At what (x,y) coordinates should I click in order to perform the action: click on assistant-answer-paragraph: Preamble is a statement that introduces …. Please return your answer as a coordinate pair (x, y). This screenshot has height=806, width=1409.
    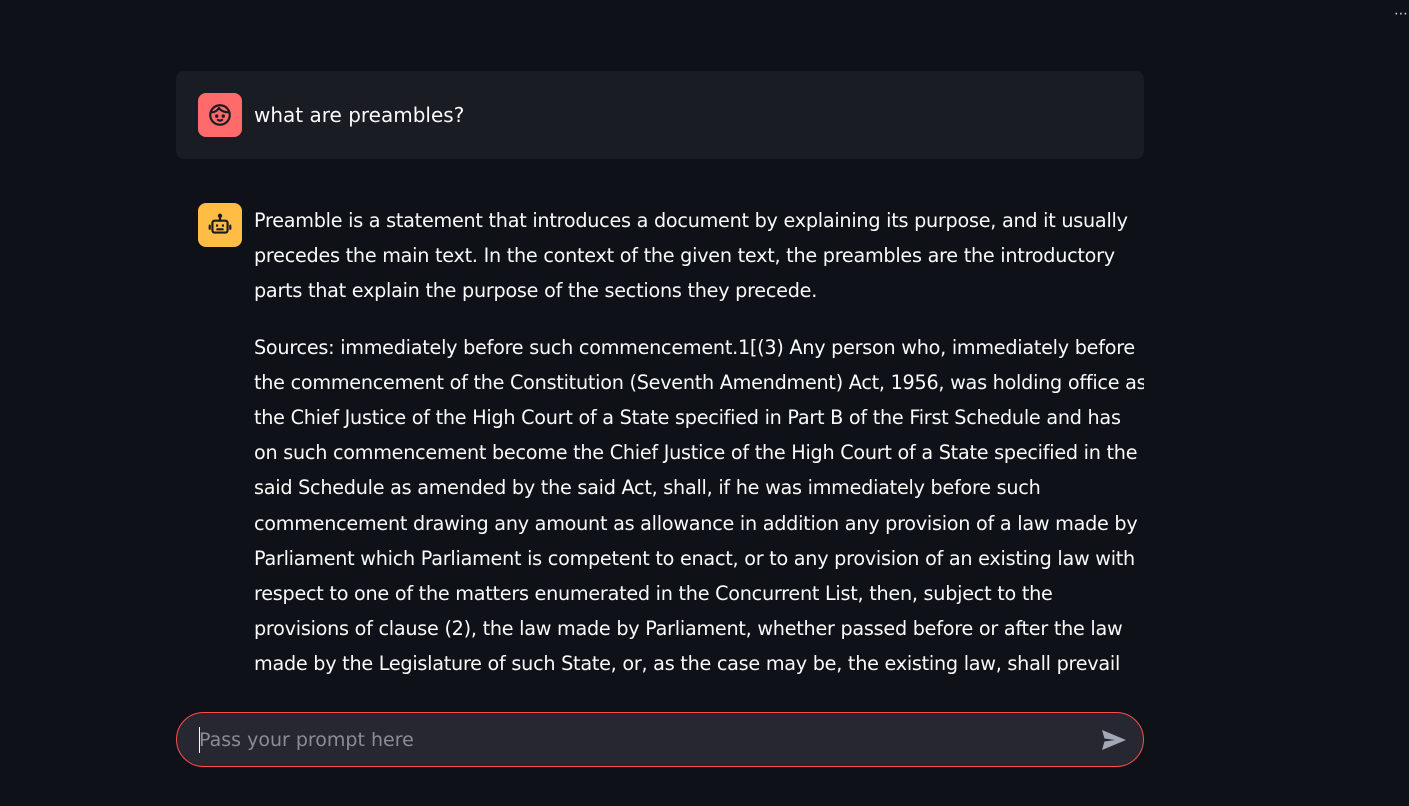
    Looking at the image, I should click on (691, 256).